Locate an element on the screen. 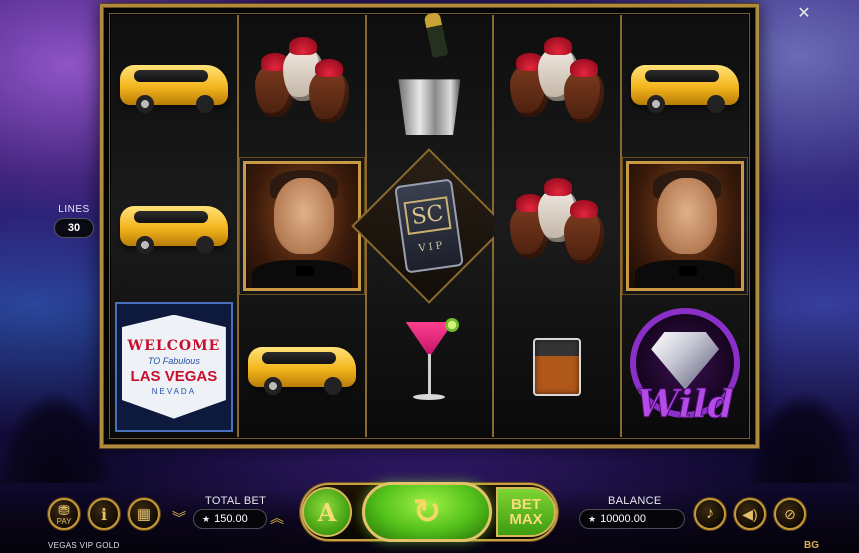 This screenshot has width=859, height=553. symbol-champagne-bucket is located at coordinates (430, 84).